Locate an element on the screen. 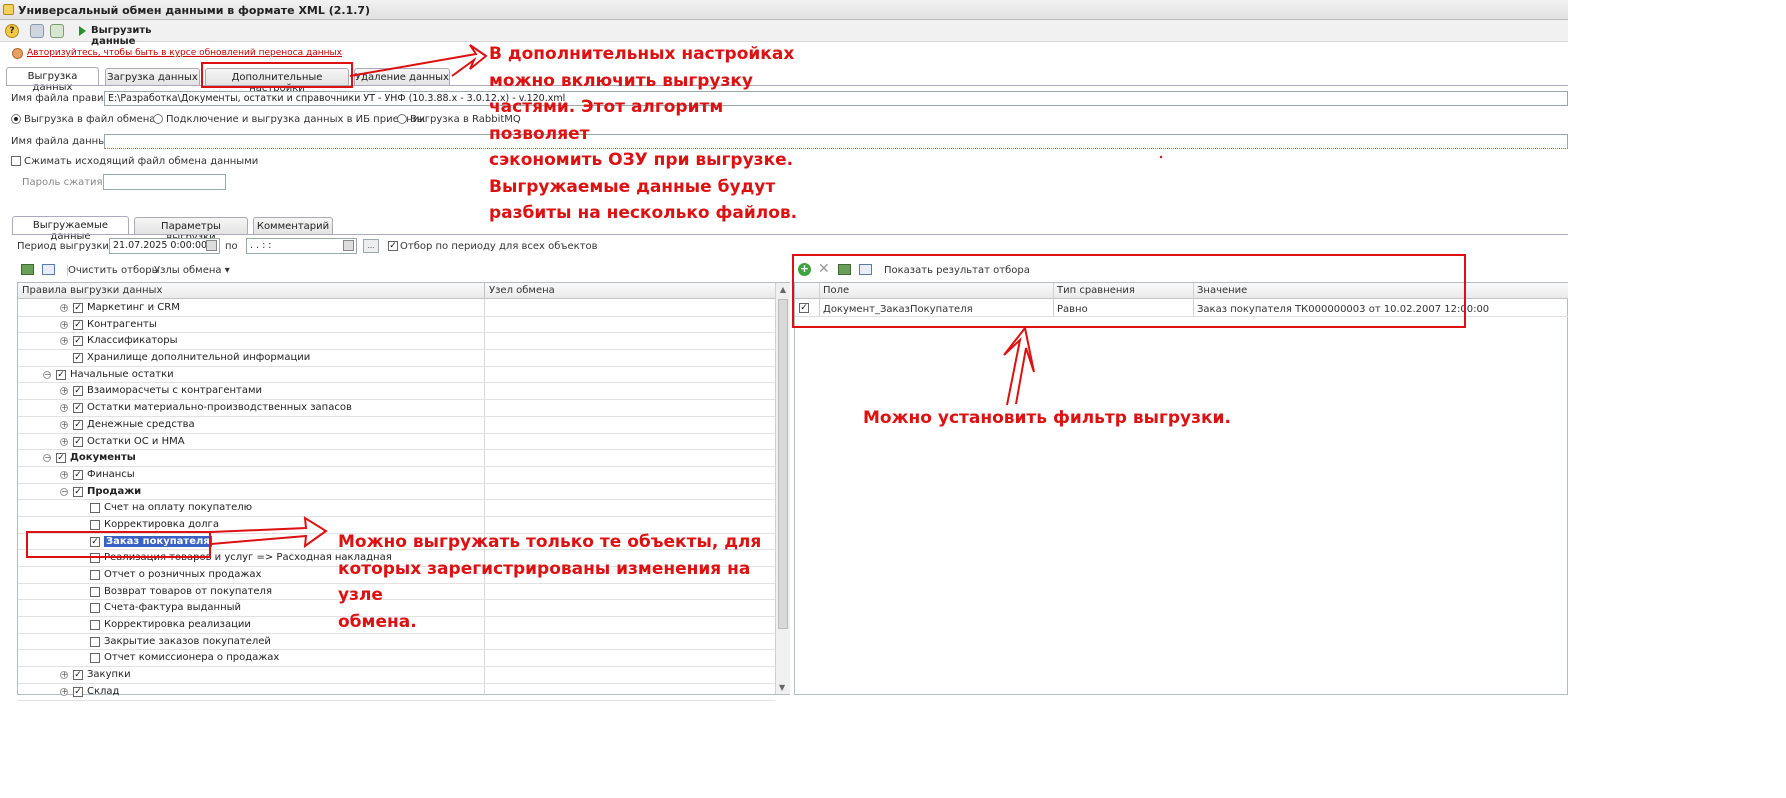 This screenshot has width=1786, height=798. arrow-to-tabs is located at coordinates (418, 60).